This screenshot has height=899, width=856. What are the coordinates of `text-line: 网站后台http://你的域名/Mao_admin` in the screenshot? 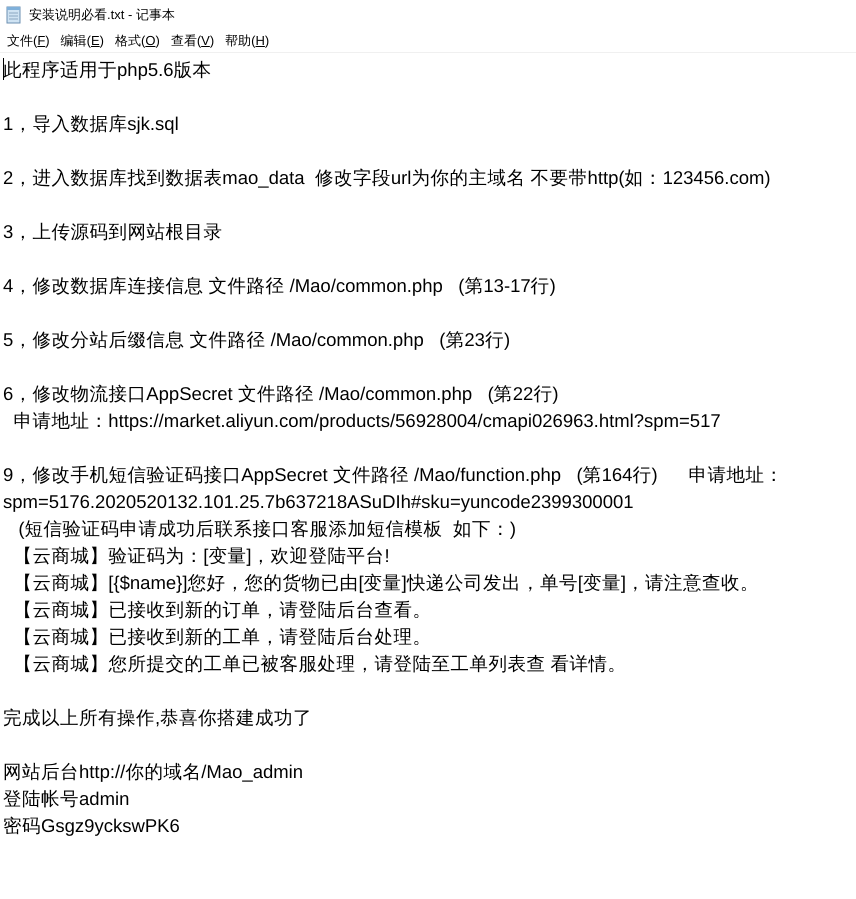 It's located at (153, 772).